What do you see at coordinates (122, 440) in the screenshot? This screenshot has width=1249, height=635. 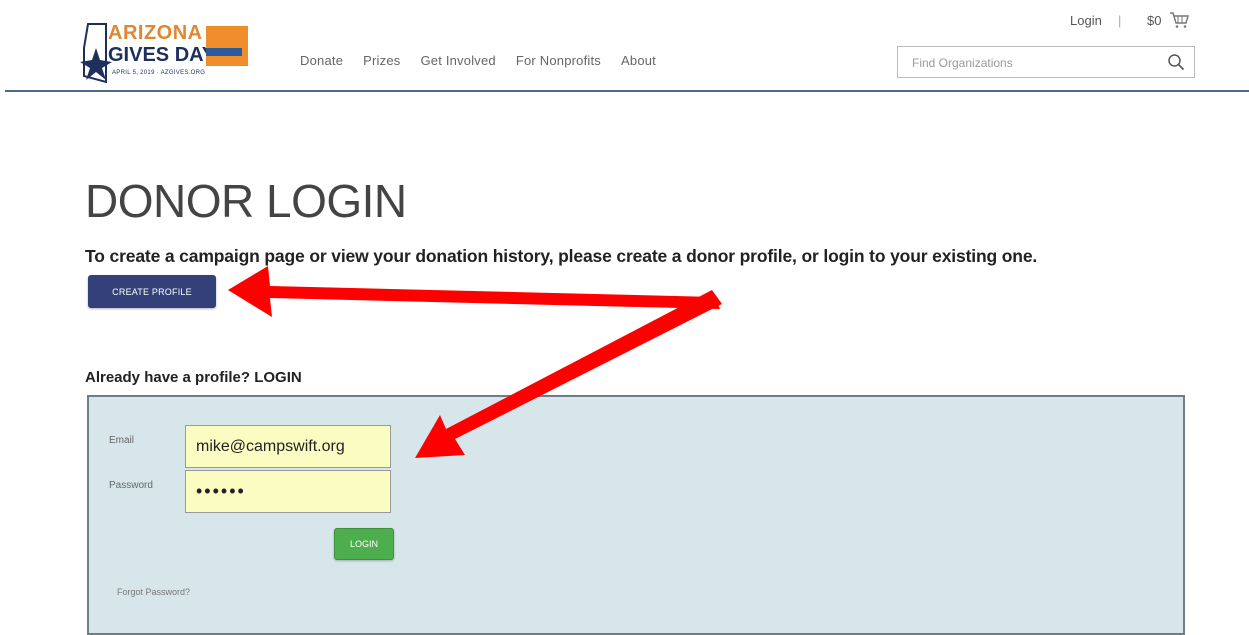 I see `email-label: Email` at bounding box center [122, 440].